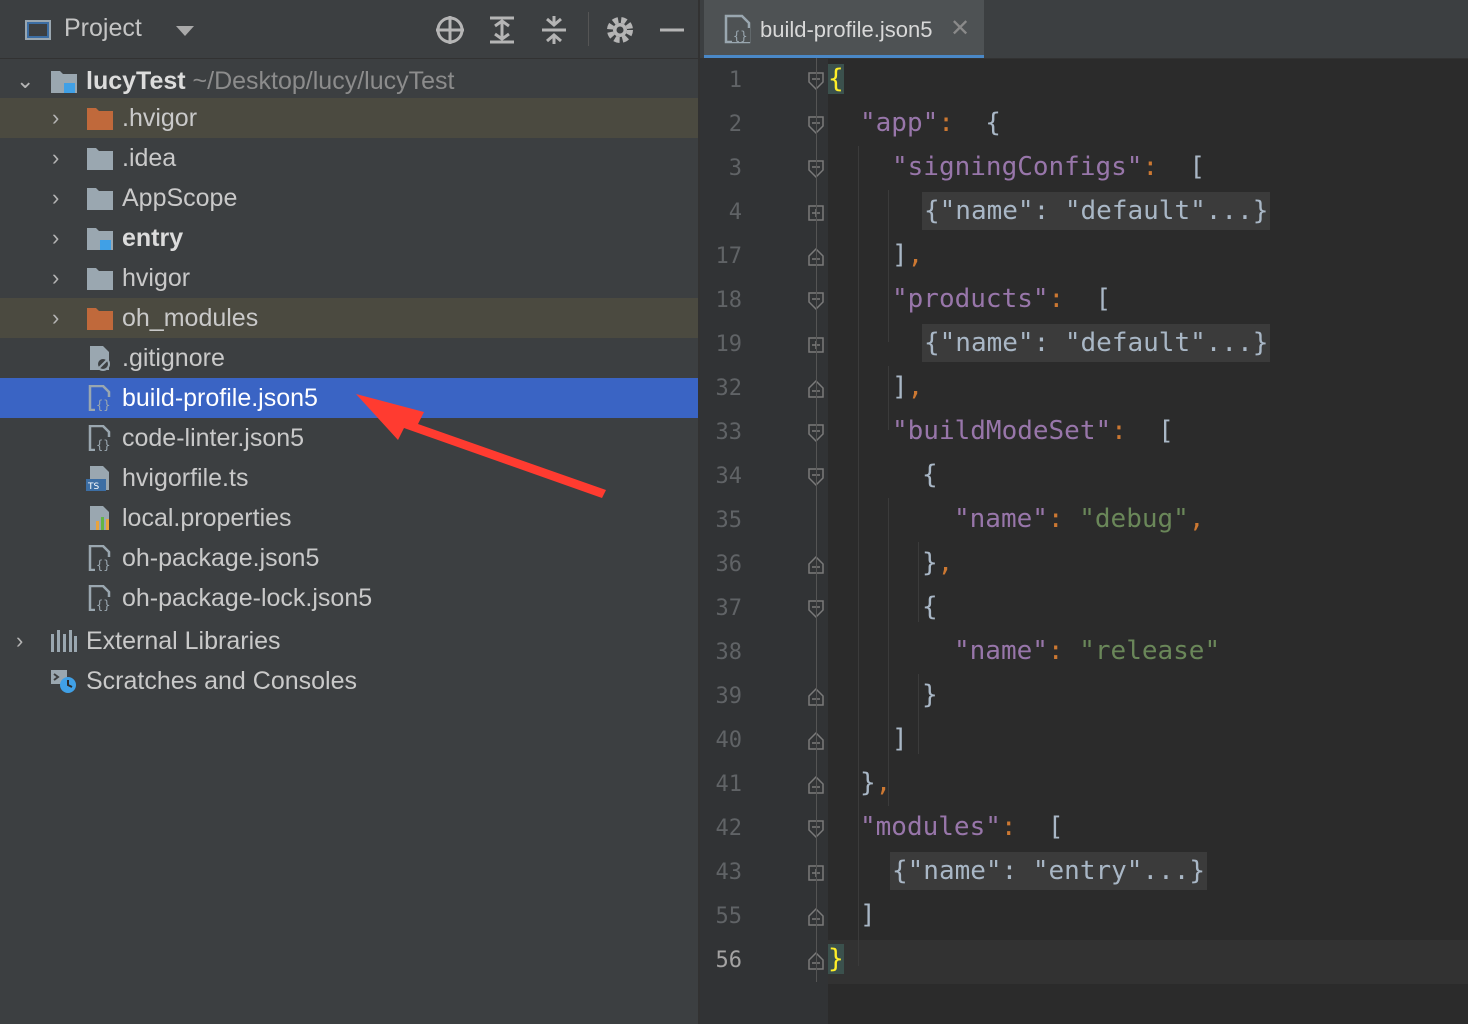 This screenshot has width=1468, height=1024. I want to click on tree-item-label: oh-package-lock.json5, so click(247, 598).